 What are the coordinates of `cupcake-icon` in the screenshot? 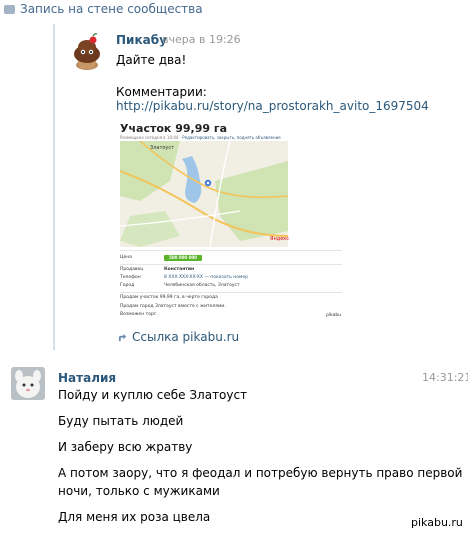 It's located at (87, 51).